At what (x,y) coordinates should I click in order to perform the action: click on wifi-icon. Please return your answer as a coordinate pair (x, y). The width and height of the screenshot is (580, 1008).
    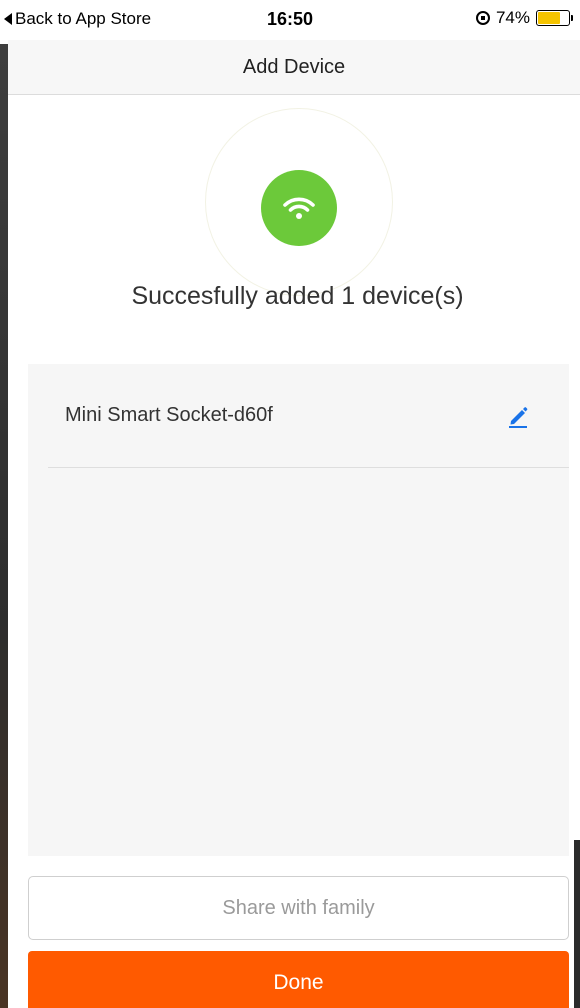
    Looking at the image, I should click on (299, 208).